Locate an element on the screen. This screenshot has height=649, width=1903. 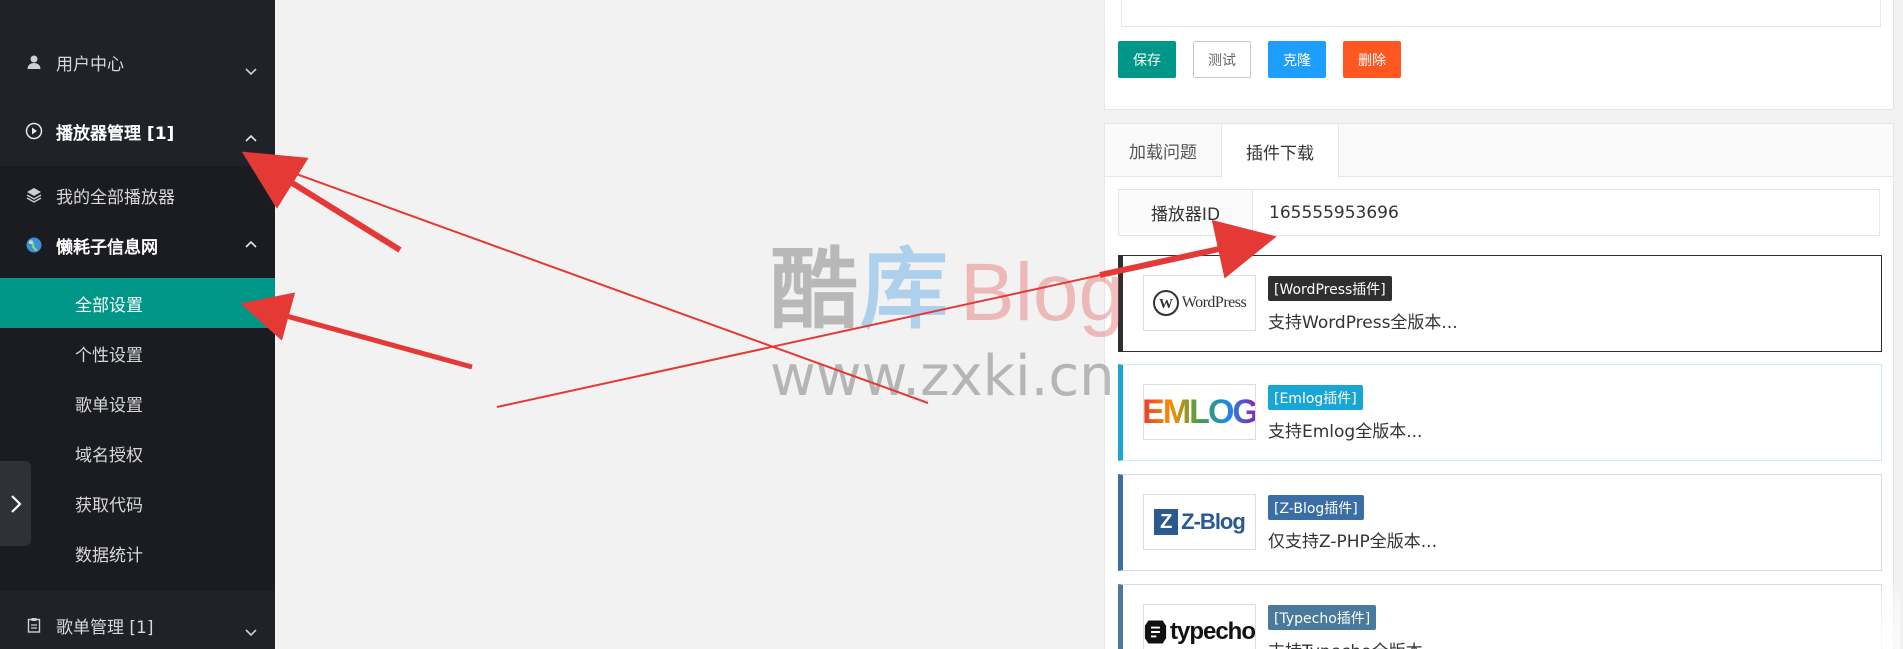
logo-text: EMLOG is located at coordinates (1199, 411).